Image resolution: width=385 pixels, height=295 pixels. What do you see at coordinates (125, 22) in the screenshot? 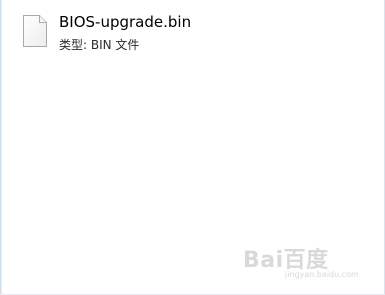
I see `file-name: BIOS-upgrade.bin` at bounding box center [125, 22].